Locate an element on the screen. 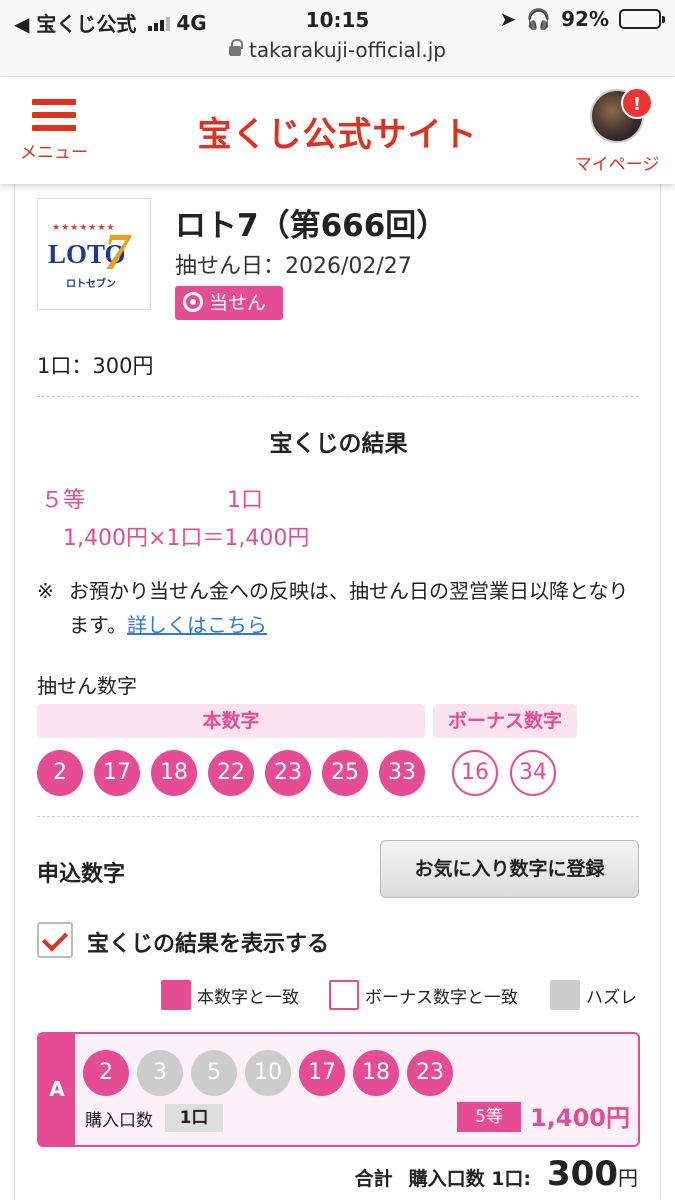  status-badge-label: 当せん is located at coordinates (238, 303).